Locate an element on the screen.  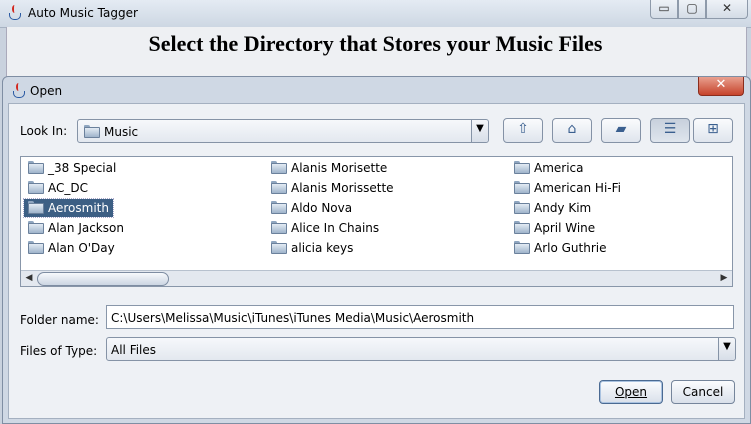
details-icon: ⊞ is located at coordinates (713, 129).